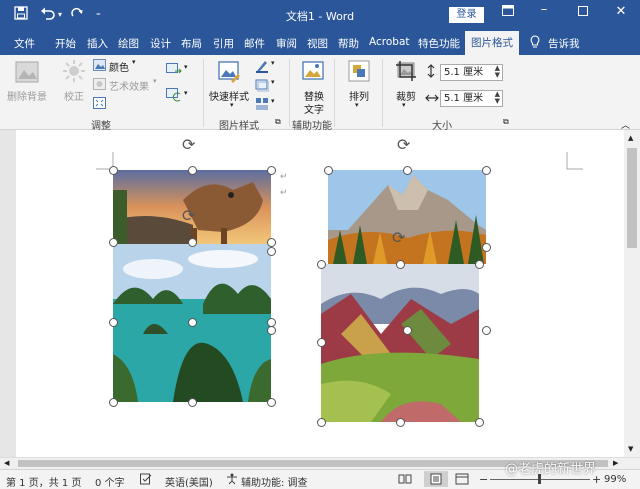  I want to click on alt-text-label-line2: 文字, so click(314, 108).